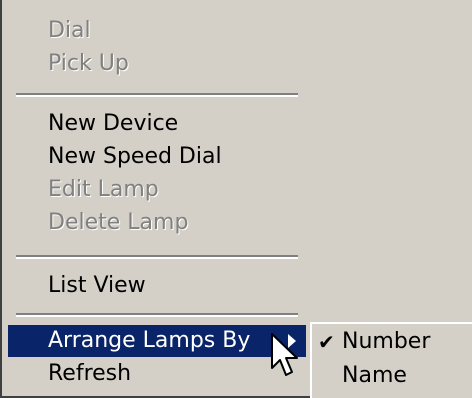  I want to click on menu-item-delete-lamp: Delete Lamp, so click(157, 223).